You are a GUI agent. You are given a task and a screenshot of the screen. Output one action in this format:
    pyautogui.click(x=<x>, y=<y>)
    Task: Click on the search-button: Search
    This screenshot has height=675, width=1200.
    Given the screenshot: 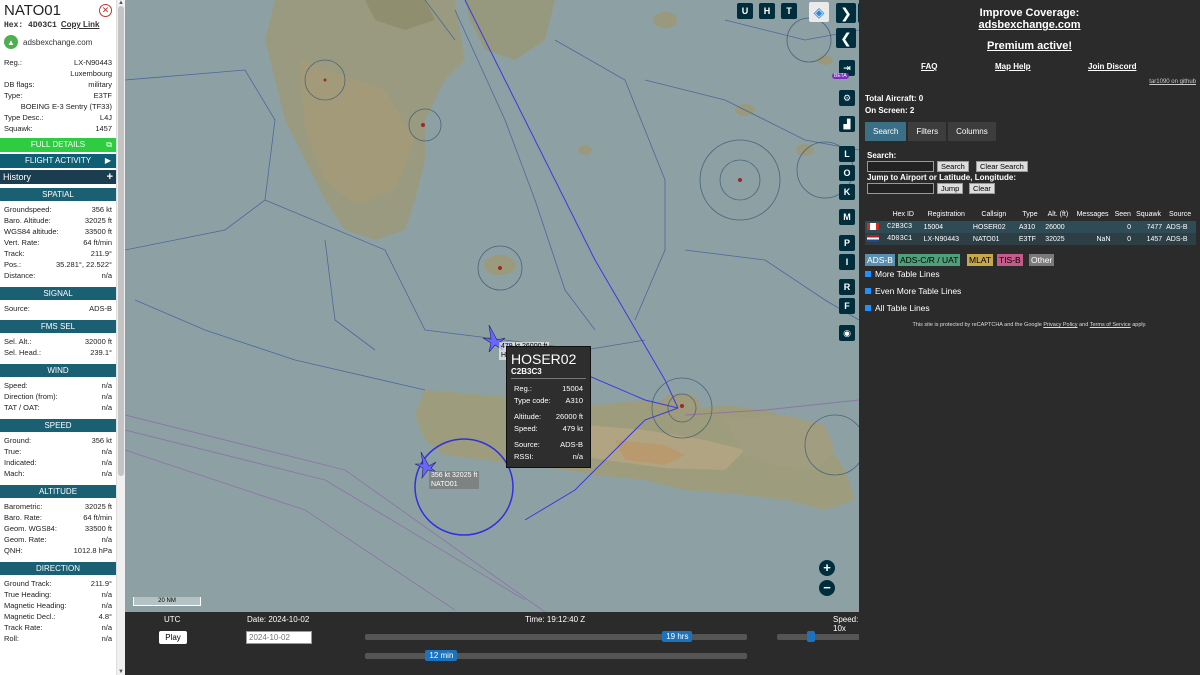 What is the action you would take?
    pyautogui.click(x=953, y=166)
    